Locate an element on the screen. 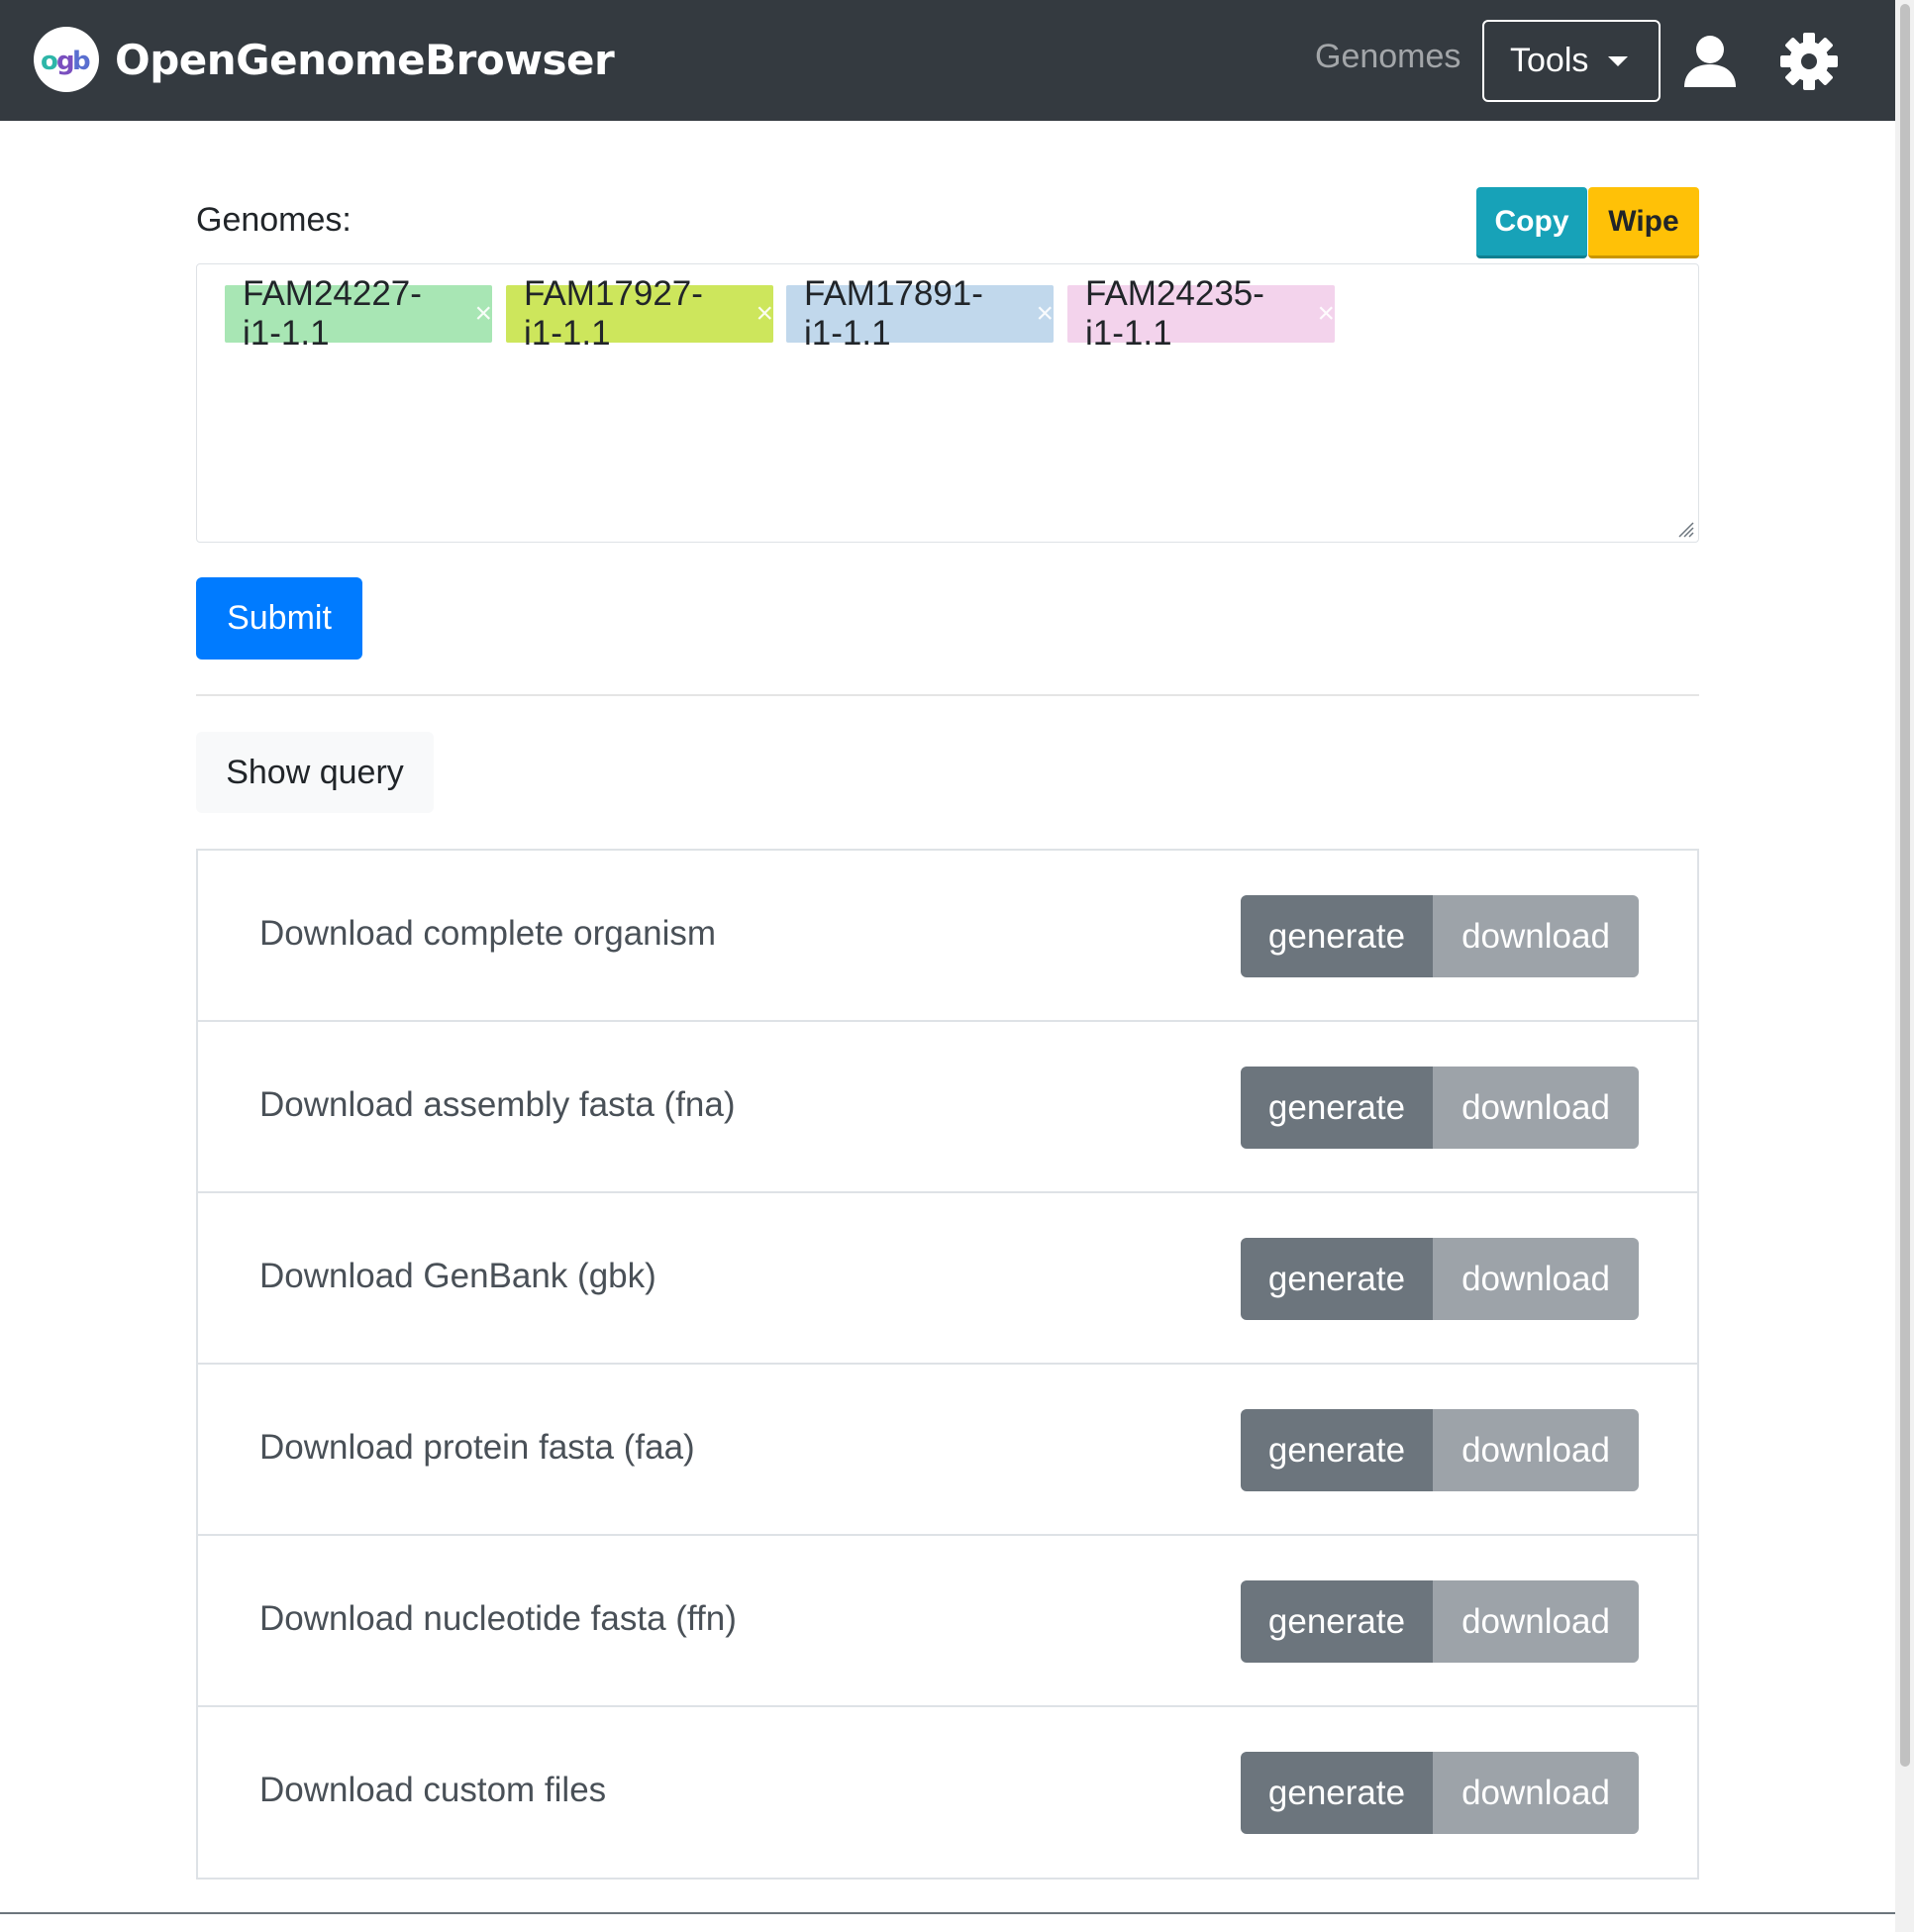 Image resolution: width=1914 pixels, height=1932 pixels. scrollbar-thumb is located at coordinates (1905, 885).